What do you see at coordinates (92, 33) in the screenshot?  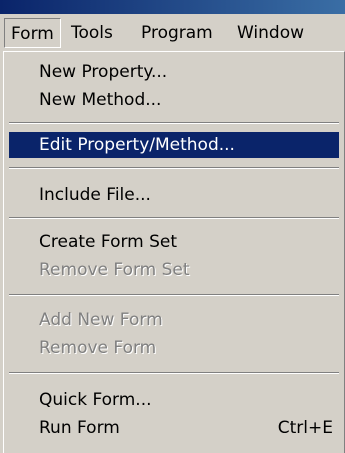 I see `menu-tools: Tools` at bounding box center [92, 33].